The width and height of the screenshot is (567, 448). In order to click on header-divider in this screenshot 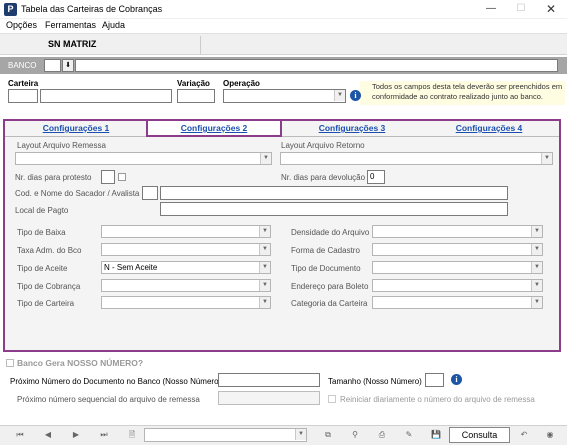, I will do `click(200, 45)`.